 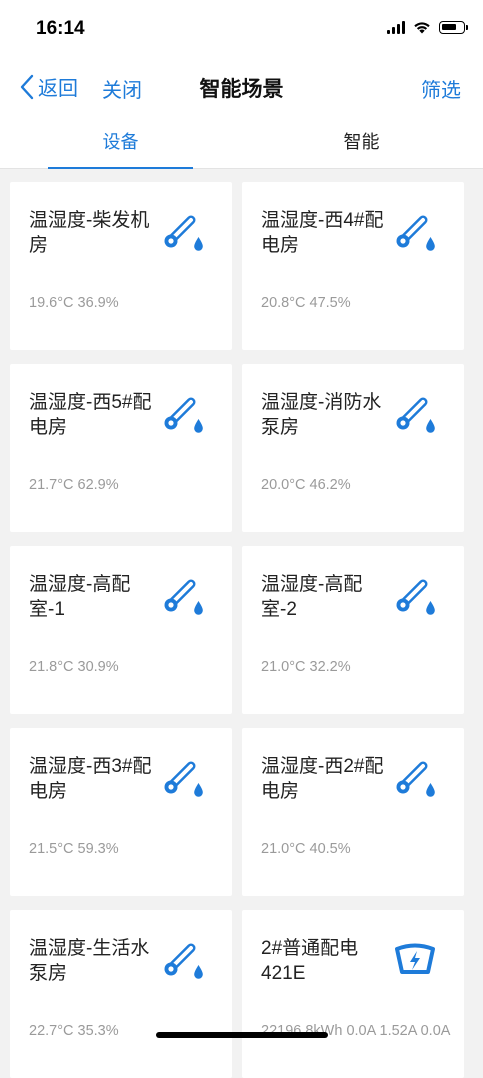 I want to click on back-button: 返回, so click(x=49, y=86).